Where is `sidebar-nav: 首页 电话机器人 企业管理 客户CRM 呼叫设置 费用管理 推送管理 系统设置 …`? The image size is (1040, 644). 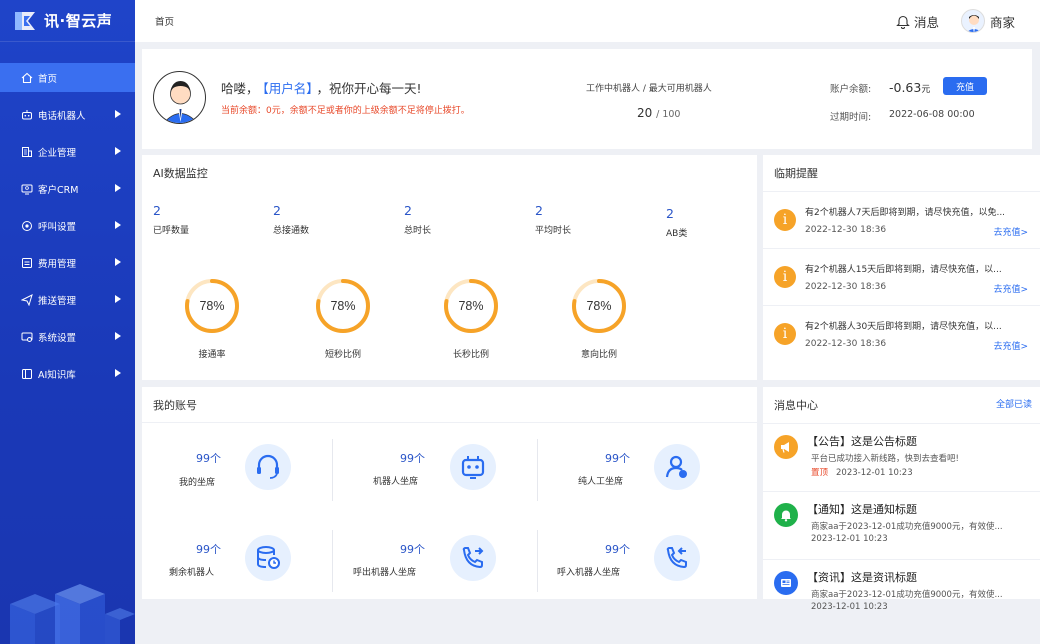
sidebar-nav: 首页 电话机器人 企业管理 客户CRM 呼叫设置 费用管理 推送管理 系统设置 … is located at coordinates (67, 225).